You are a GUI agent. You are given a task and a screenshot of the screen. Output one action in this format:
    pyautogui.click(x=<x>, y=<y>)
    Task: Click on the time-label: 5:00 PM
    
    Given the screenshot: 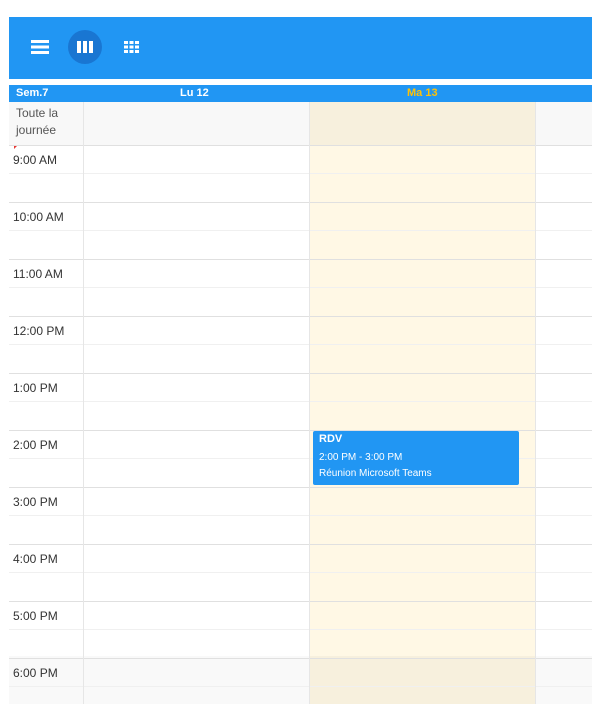 What is the action you would take?
    pyautogui.click(x=35, y=616)
    